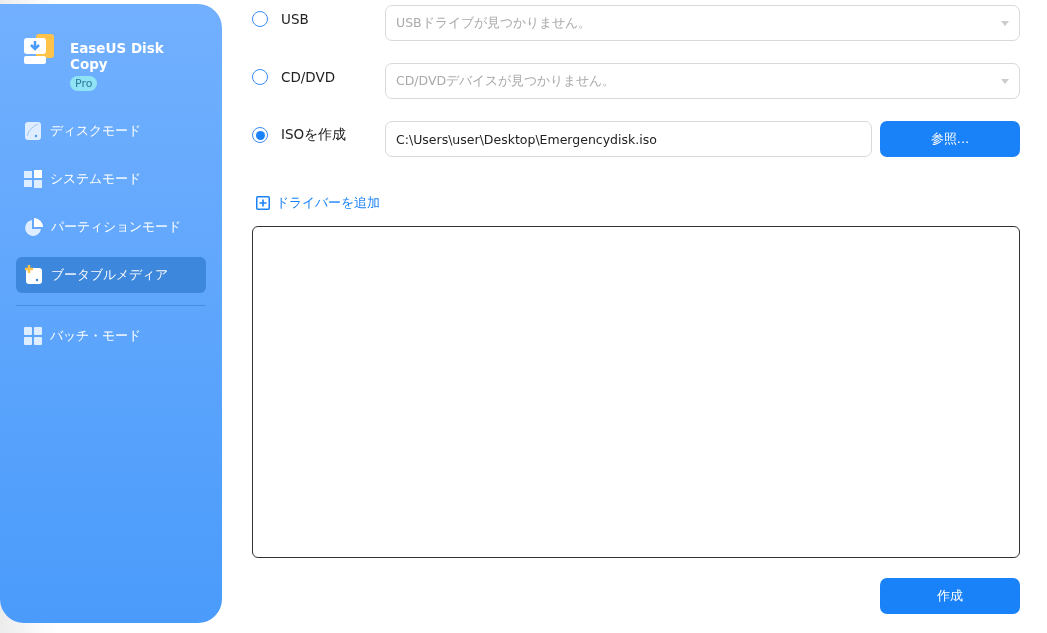 The height and width of the screenshot is (633, 1047). I want to click on option-label: USB, so click(295, 19).